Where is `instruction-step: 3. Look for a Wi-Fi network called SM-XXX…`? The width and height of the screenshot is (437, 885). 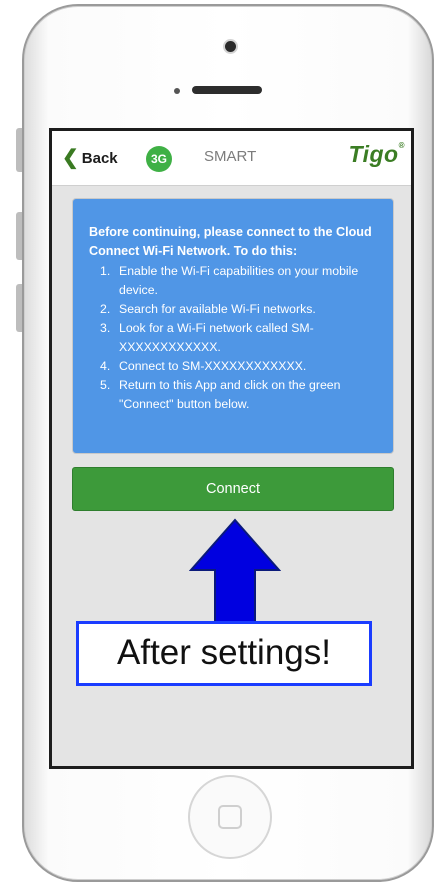
instruction-step: 3. Look for a Wi-Fi network called SM-XXX… is located at coordinates (239, 338).